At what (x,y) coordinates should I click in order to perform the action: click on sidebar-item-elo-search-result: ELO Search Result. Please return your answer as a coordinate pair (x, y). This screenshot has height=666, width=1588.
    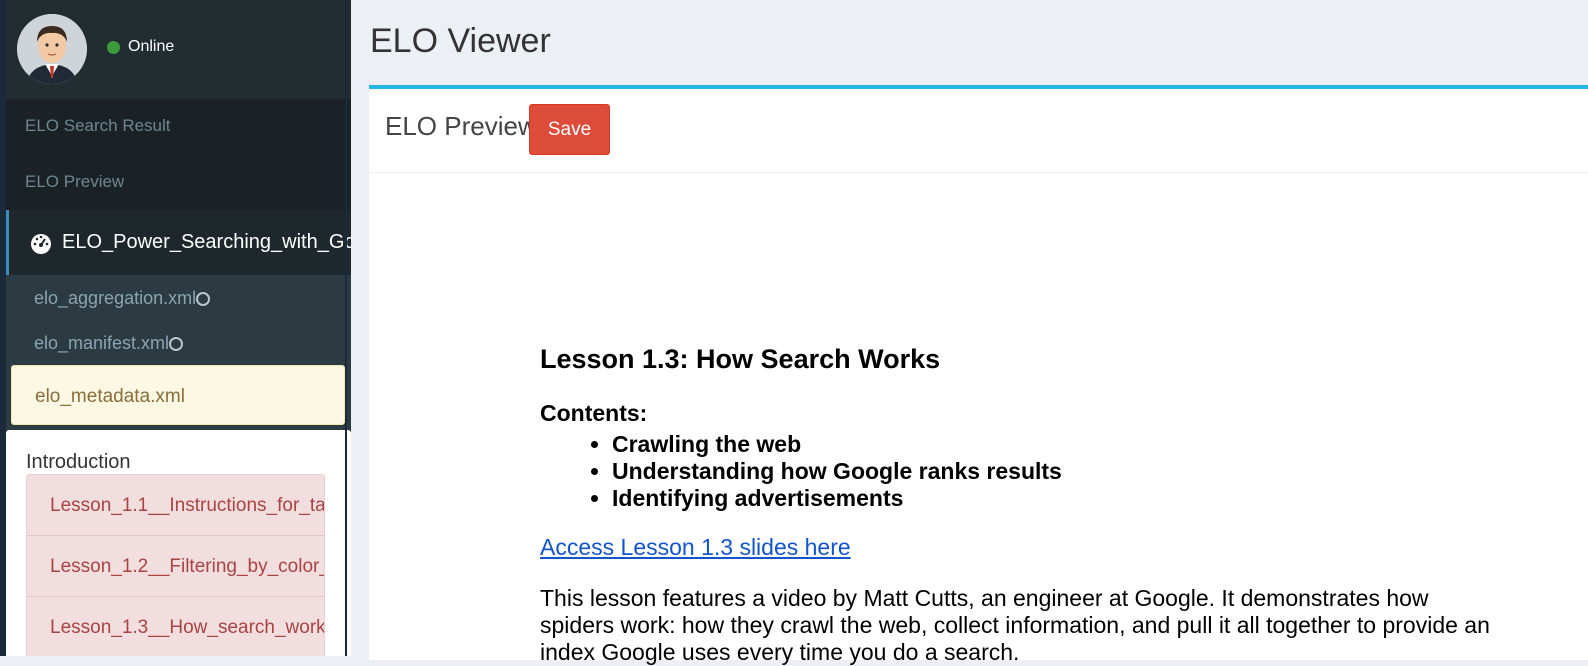
    Looking at the image, I should click on (98, 126).